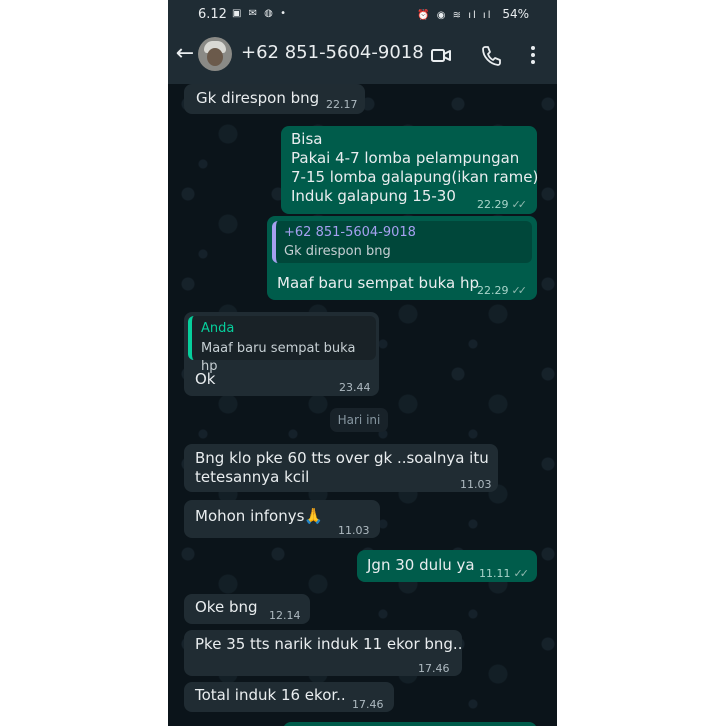  Describe the element at coordinates (332, 52) in the screenshot. I see `contact-name: +62 851-5604-9018` at that location.